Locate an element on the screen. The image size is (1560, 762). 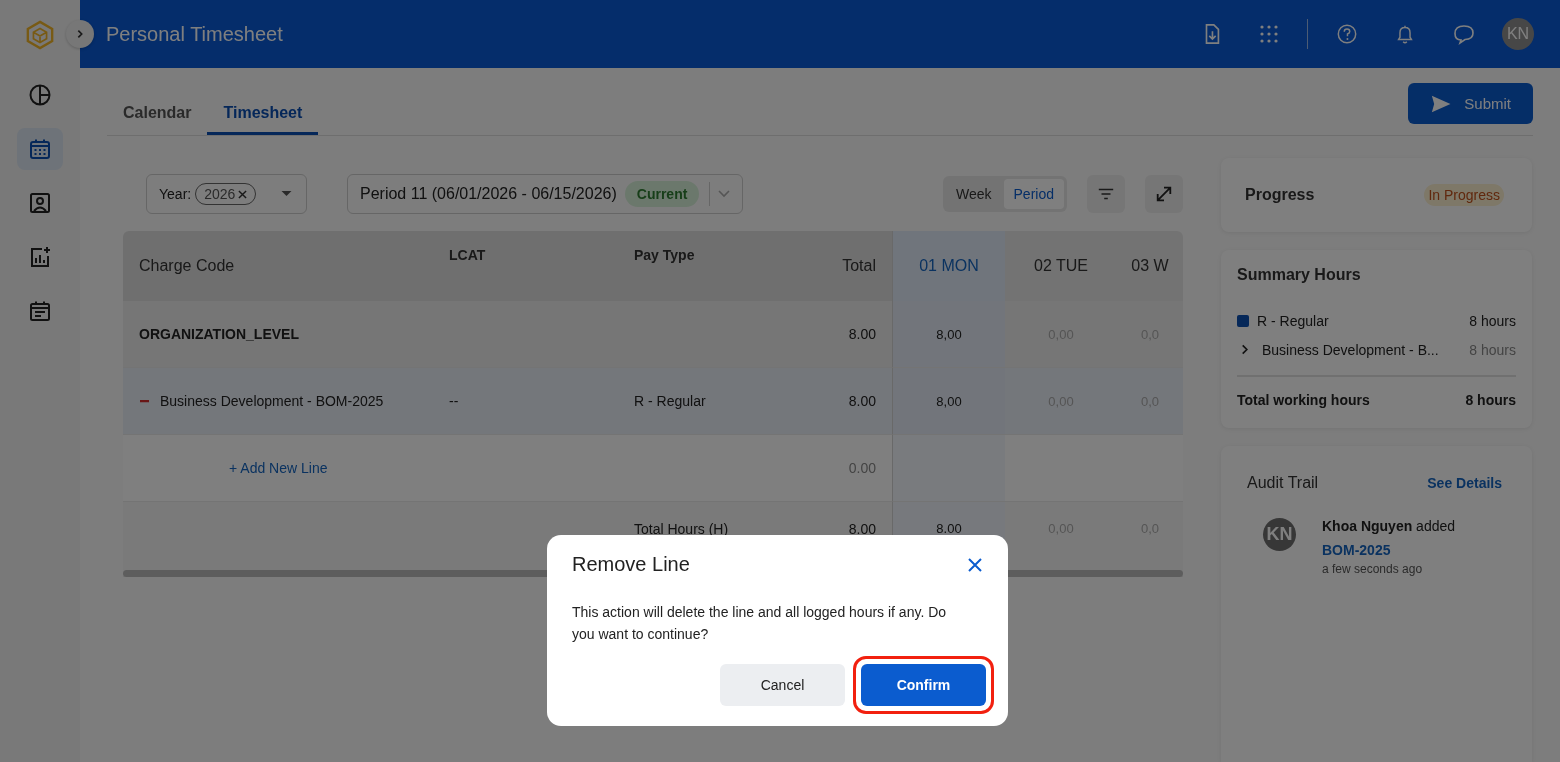
apps-grid-icon is located at coordinates (1269, 34).